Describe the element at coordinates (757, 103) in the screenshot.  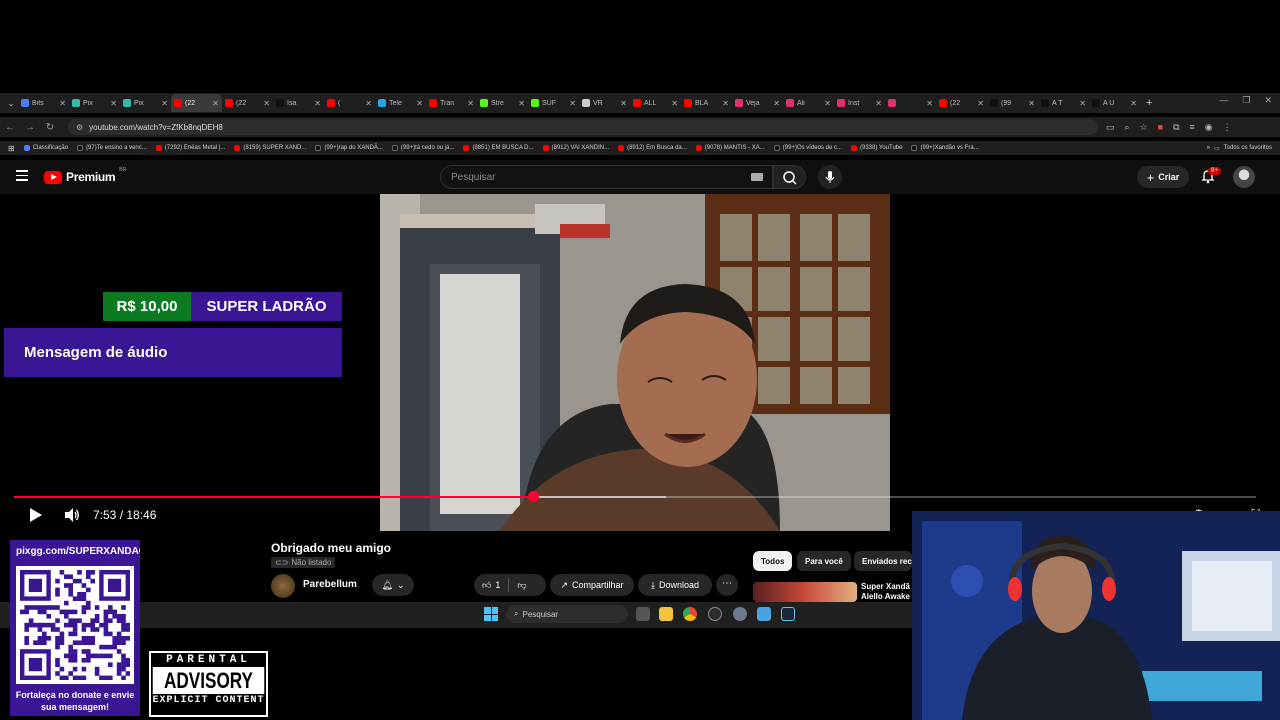
I see `browser-tab: Veja ✕` at that location.